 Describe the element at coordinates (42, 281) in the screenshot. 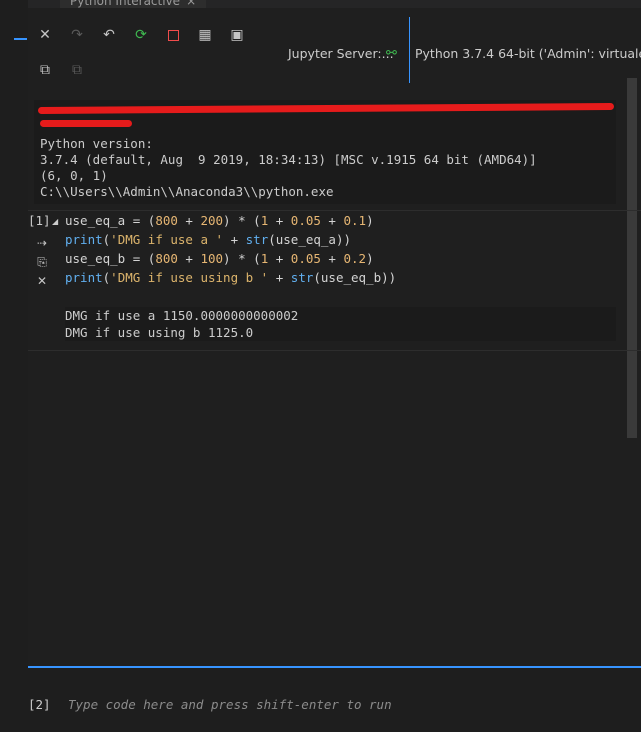

I see `delete-cell-icon: ✕` at that location.